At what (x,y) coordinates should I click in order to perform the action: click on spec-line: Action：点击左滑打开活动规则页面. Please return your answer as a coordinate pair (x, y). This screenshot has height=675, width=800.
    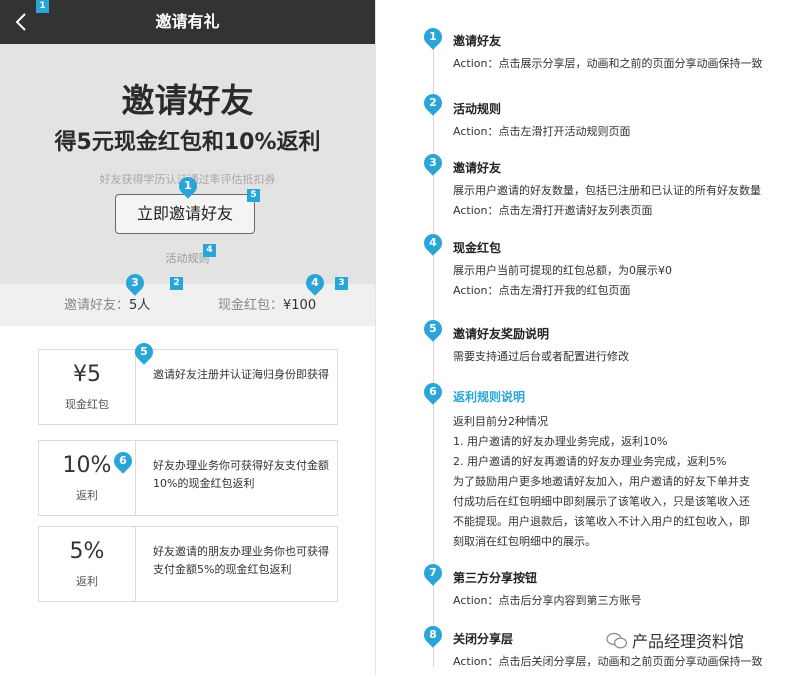
    Looking at the image, I should click on (542, 131).